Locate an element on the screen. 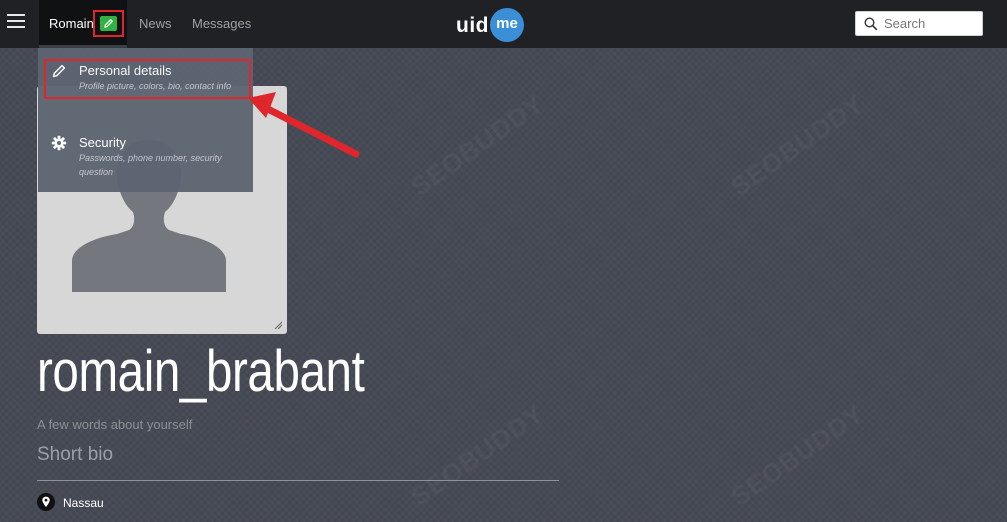  nav-item-news: News is located at coordinates (155, 23).